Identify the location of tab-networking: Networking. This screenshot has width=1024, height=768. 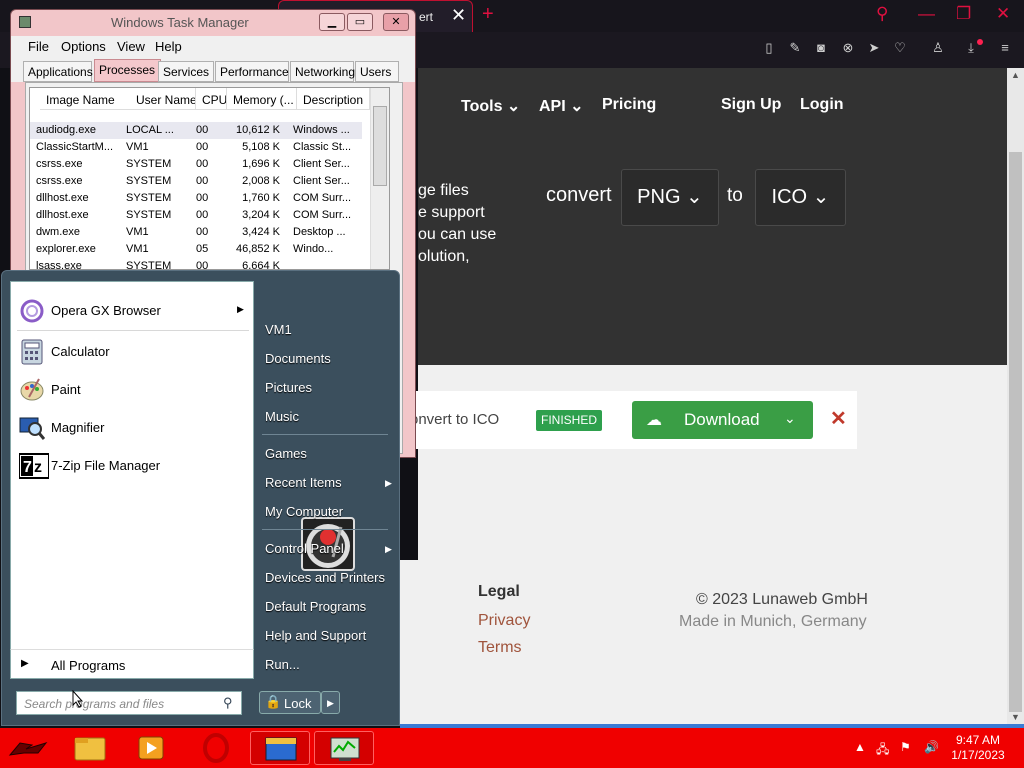
(322, 71).